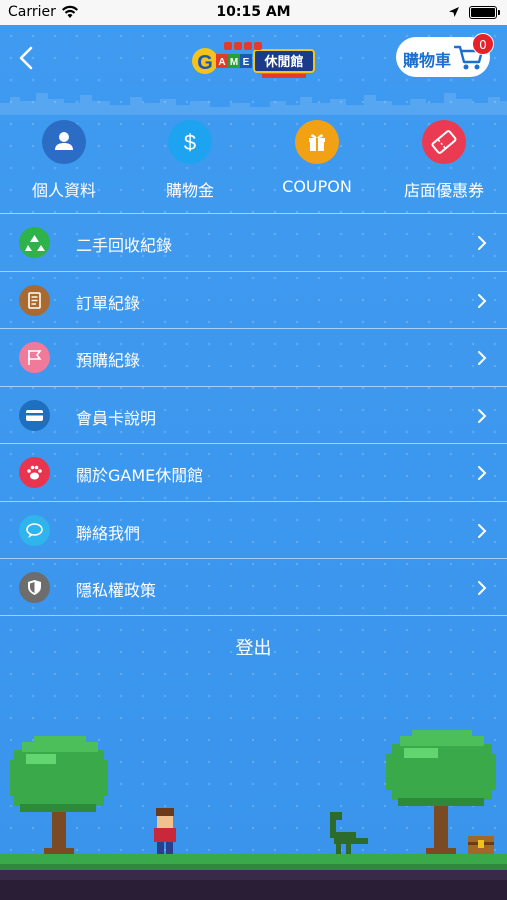 This screenshot has width=507, height=900. I want to click on cart-label: 購物車, so click(427, 60).